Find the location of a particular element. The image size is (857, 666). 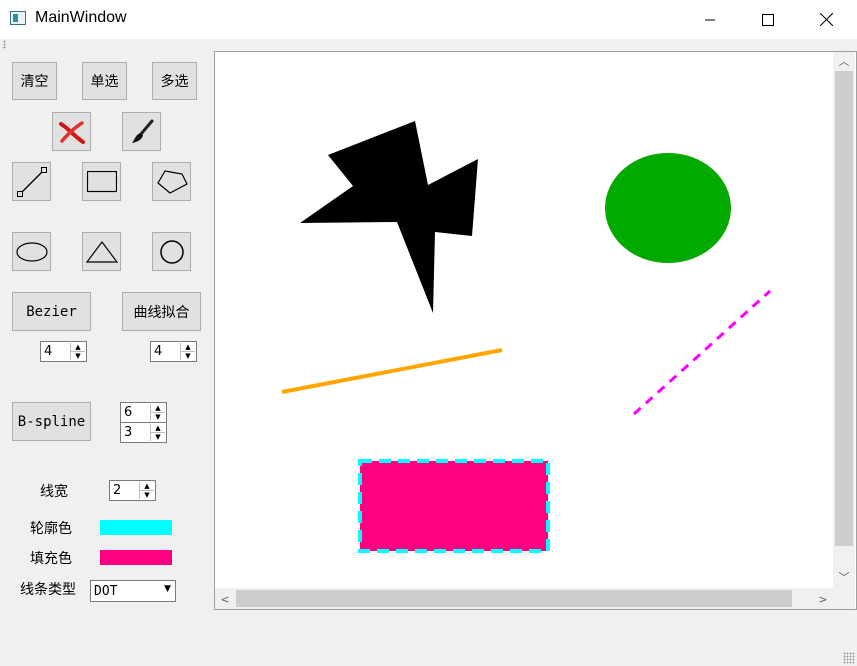

close-button is located at coordinates (826, 19).